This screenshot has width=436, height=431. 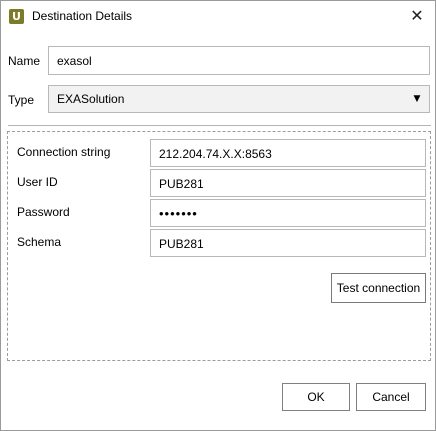 I want to click on separator, so click(x=219, y=125).